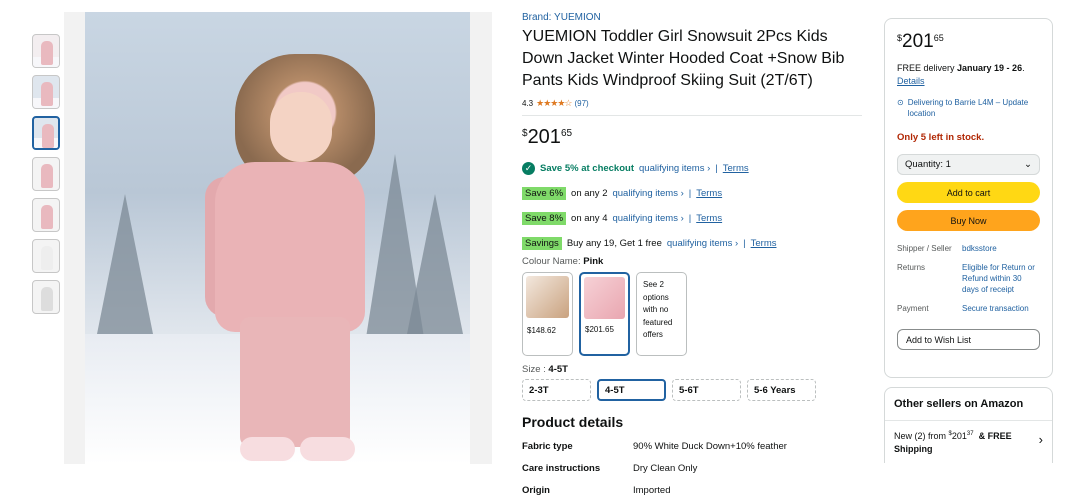 This screenshot has height=499, width=1080. What do you see at coordinates (1028, 164) in the screenshot?
I see `chevron-down-icon: ⌄` at bounding box center [1028, 164].